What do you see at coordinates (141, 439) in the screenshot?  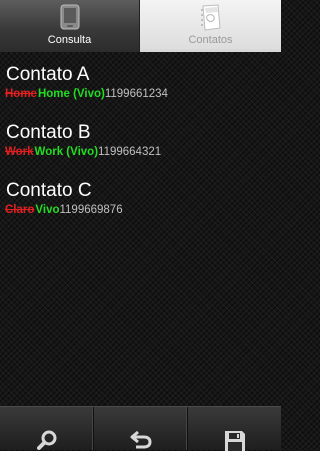 I see `back-arrow-icon` at bounding box center [141, 439].